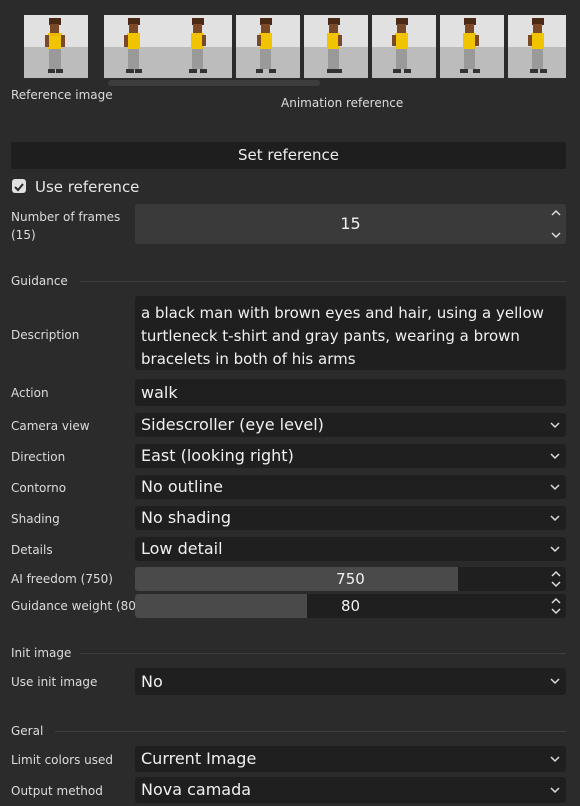 This screenshot has height=806, width=580. I want to click on ai-freedom-slider: 750, so click(350, 579).